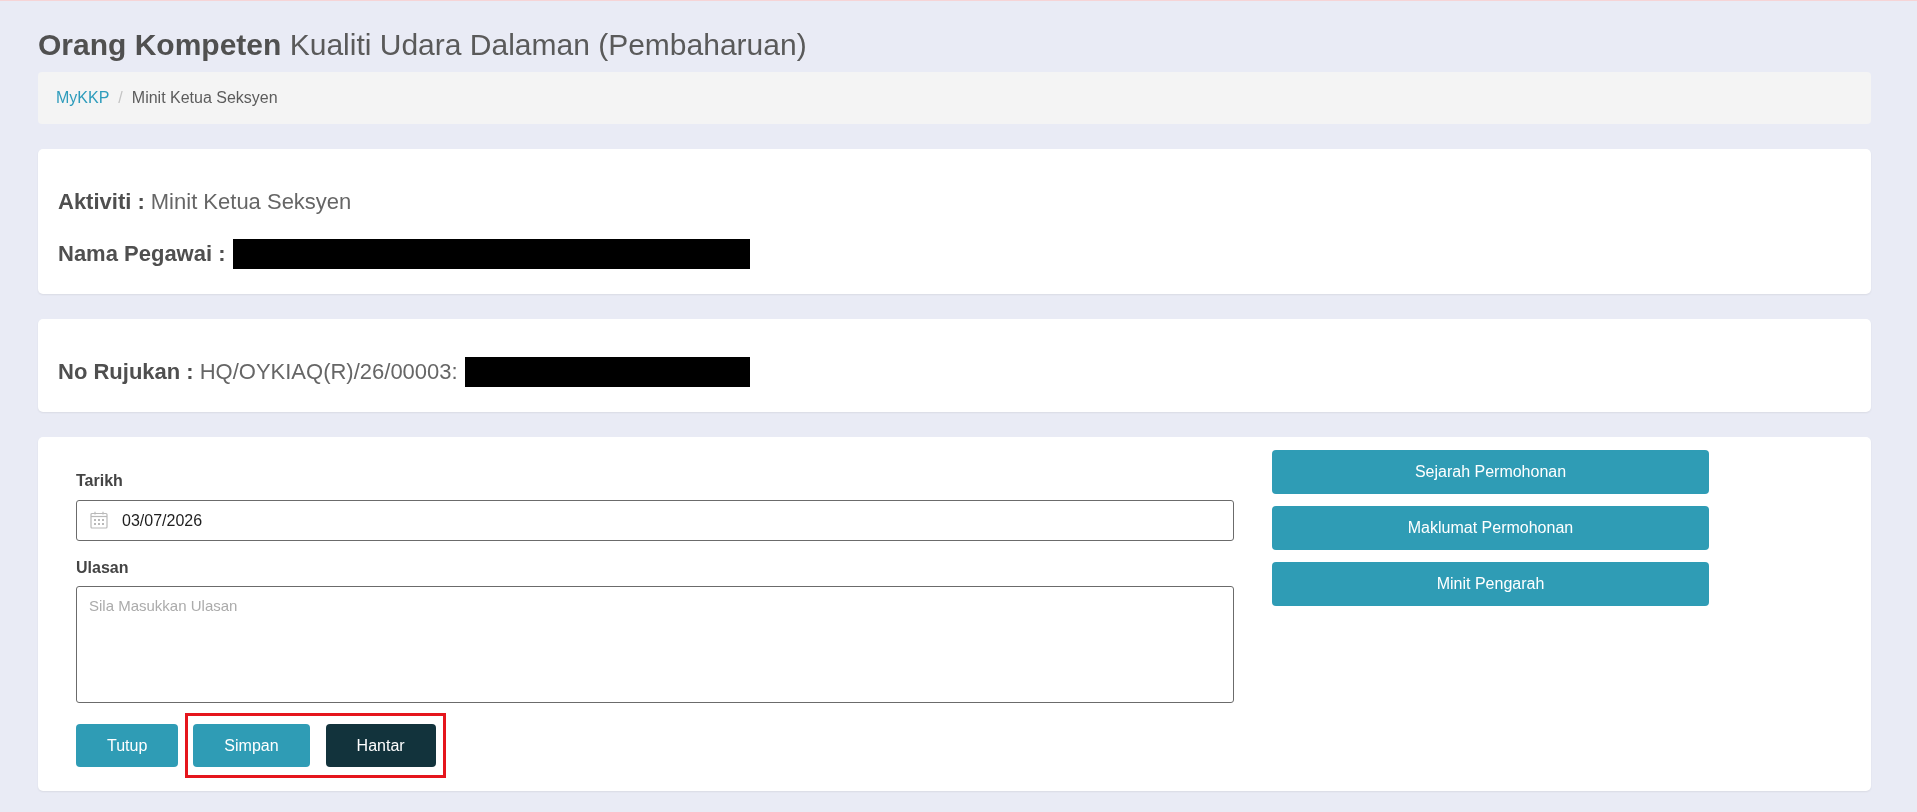 Image resolution: width=1917 pixels, height=812 pixels. What do you see at coordinates (99, 520) in the screenshot?
I see `calendar-icon` at bounding box center [99, 520].